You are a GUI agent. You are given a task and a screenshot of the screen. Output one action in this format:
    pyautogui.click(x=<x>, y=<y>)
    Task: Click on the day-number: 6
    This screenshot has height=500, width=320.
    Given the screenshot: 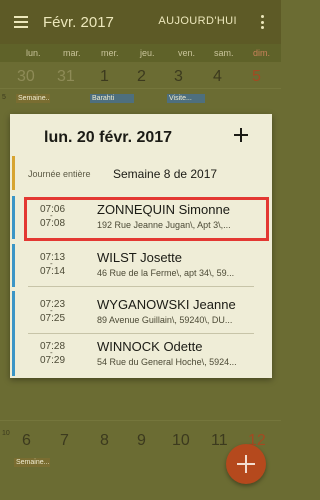 What is the action you would take?
    pyautogui.click(x=26, y=441)
    